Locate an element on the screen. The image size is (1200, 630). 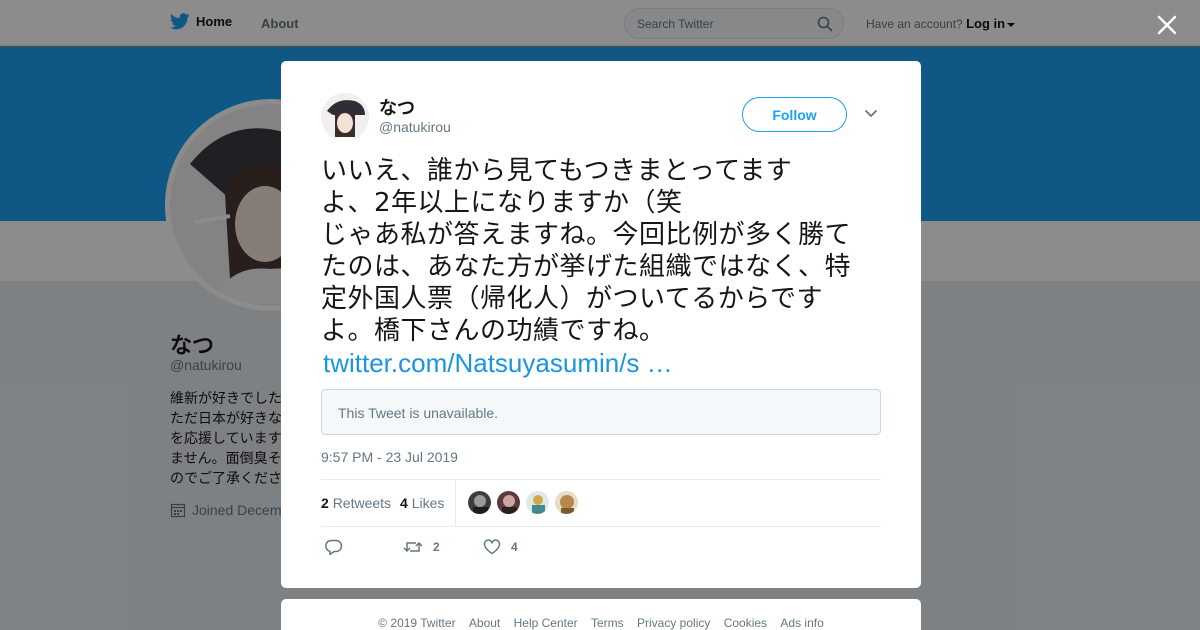
heart-icon is located at coordinates (492, 547).